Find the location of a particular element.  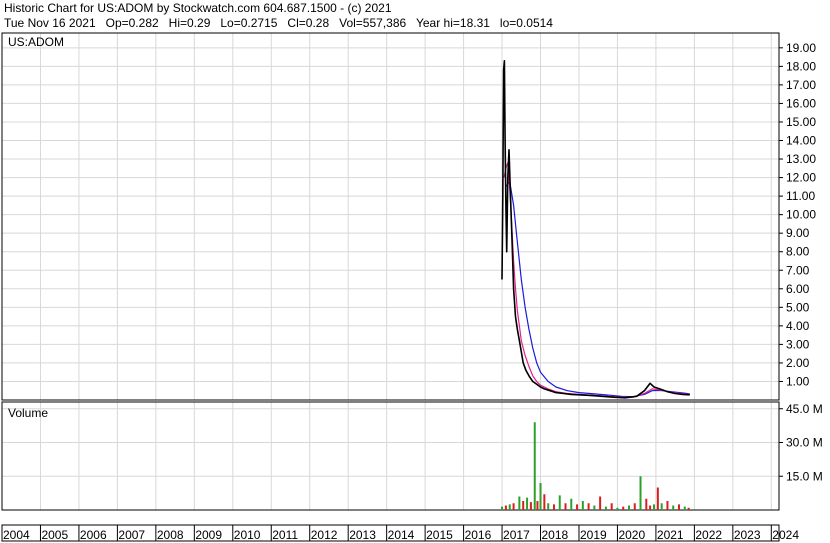

price-y-tick-label: 6.00 is located at coordinates (798, 289).